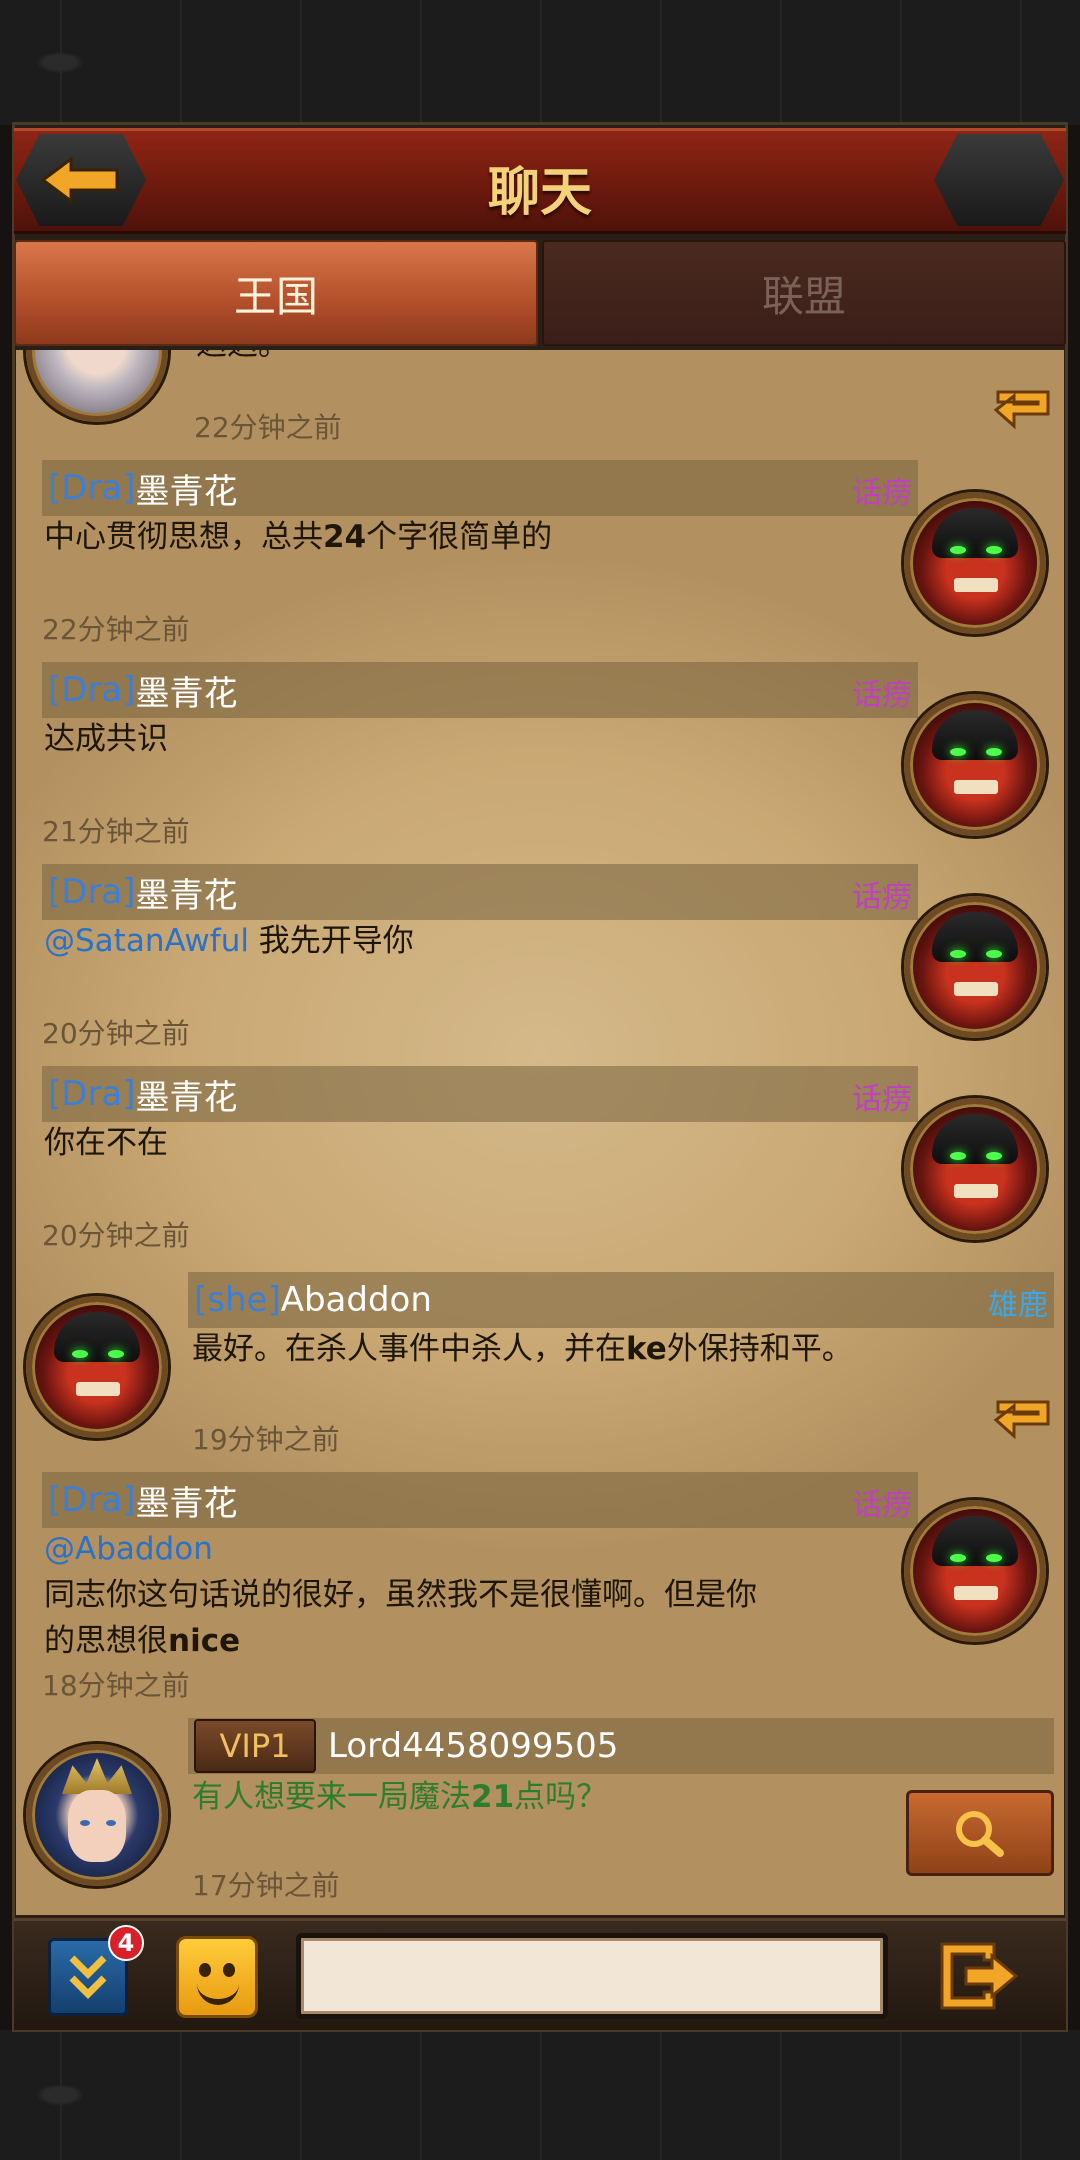  Describe the element at coordinates (540, 2095) in the screenshot. I see `bottom-stone-border` at that location.